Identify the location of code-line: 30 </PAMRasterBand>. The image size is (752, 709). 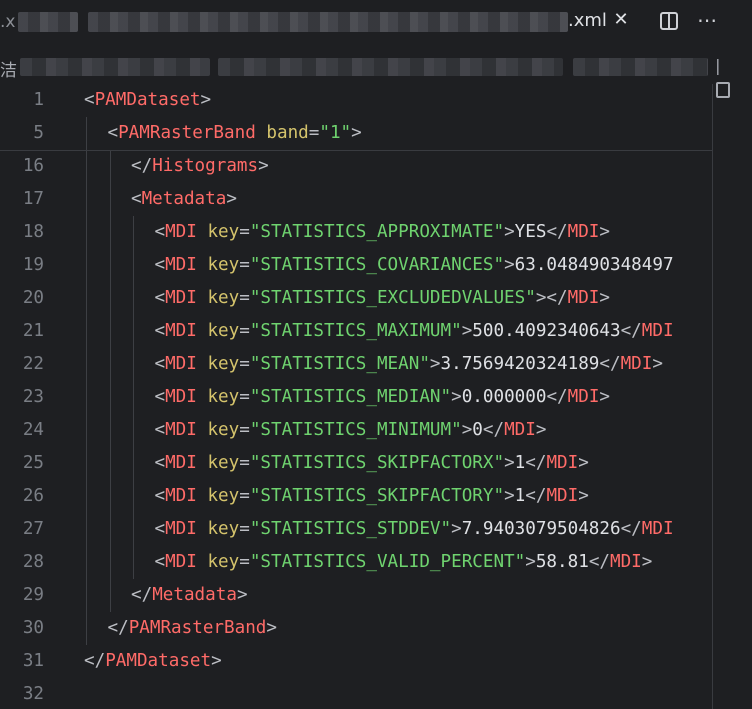
(376, 628).